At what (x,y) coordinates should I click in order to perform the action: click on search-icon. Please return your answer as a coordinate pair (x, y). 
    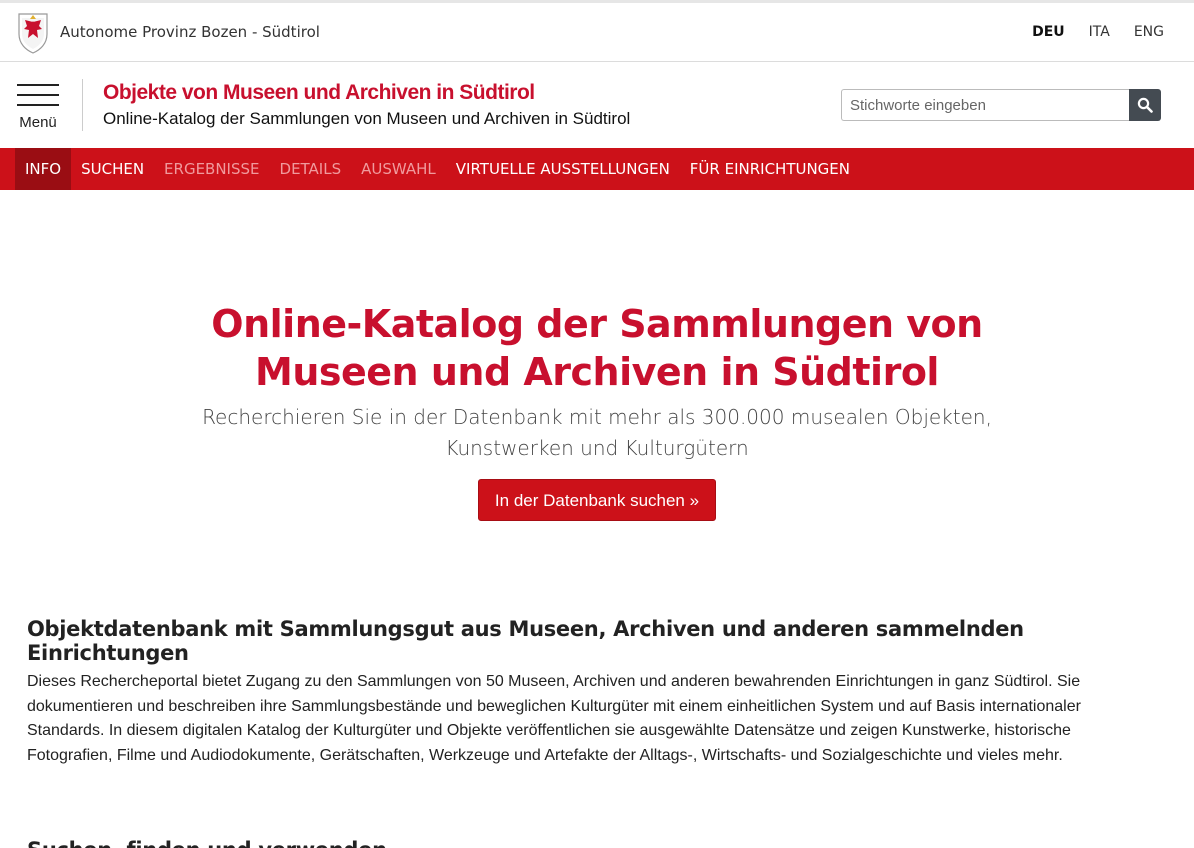
    Looking at the image, I should click on (1145, 105).